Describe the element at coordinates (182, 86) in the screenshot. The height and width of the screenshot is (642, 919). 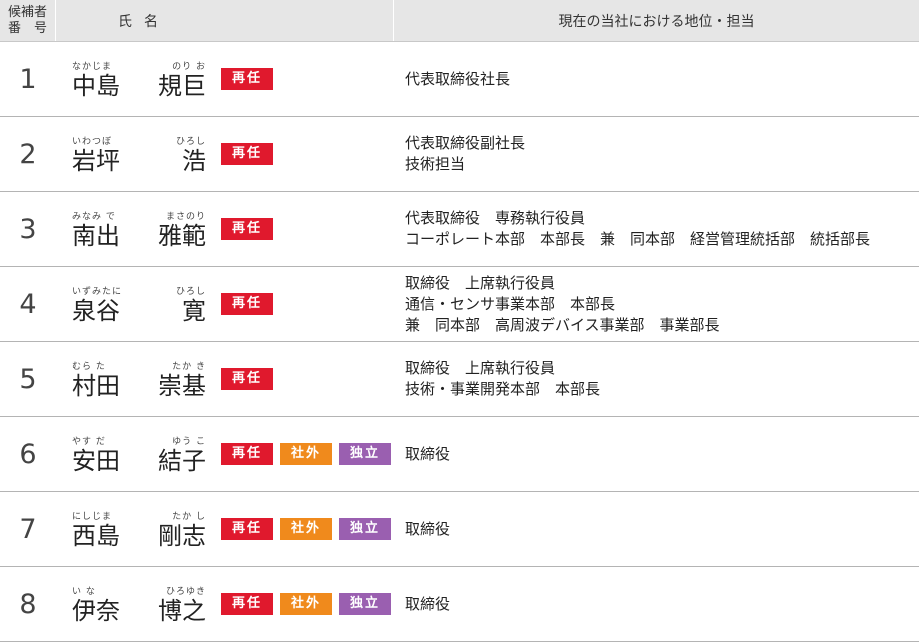
I see `given-name: 規巨` at that location.